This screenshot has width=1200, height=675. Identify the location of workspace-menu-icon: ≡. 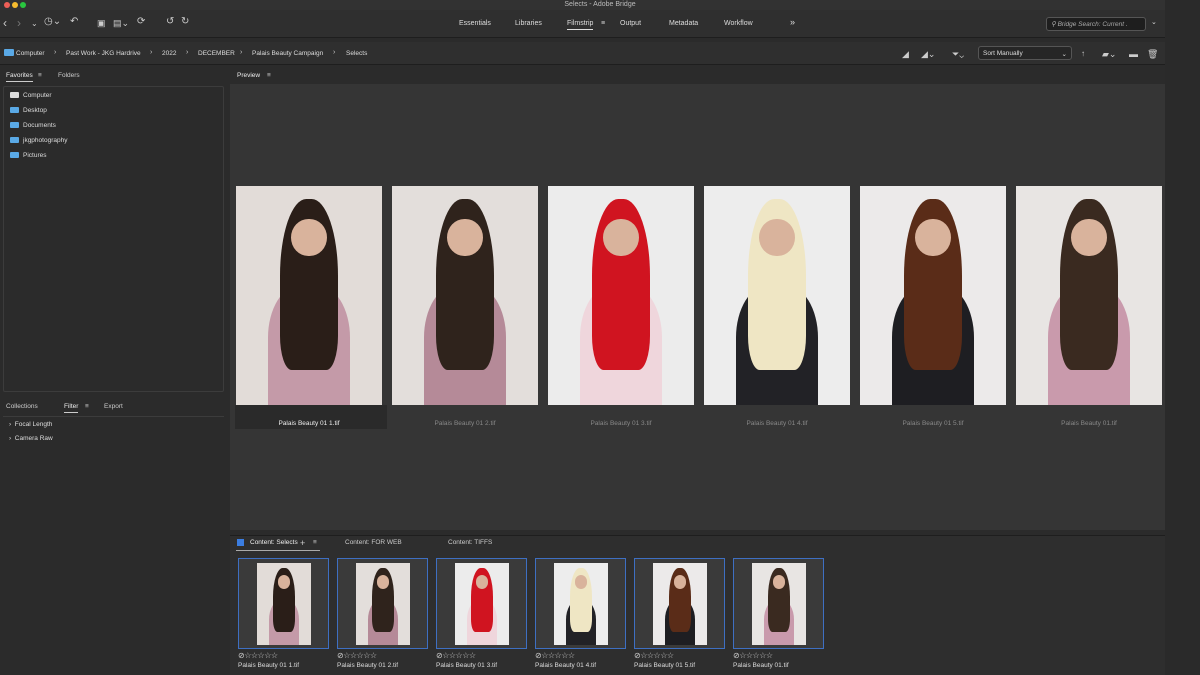
(603, 23).